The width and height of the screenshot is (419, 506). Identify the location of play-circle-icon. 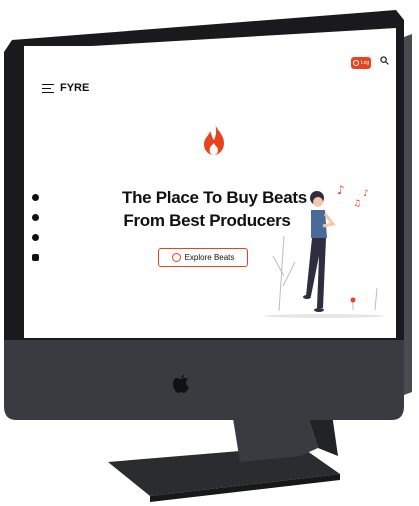
(176, 257).